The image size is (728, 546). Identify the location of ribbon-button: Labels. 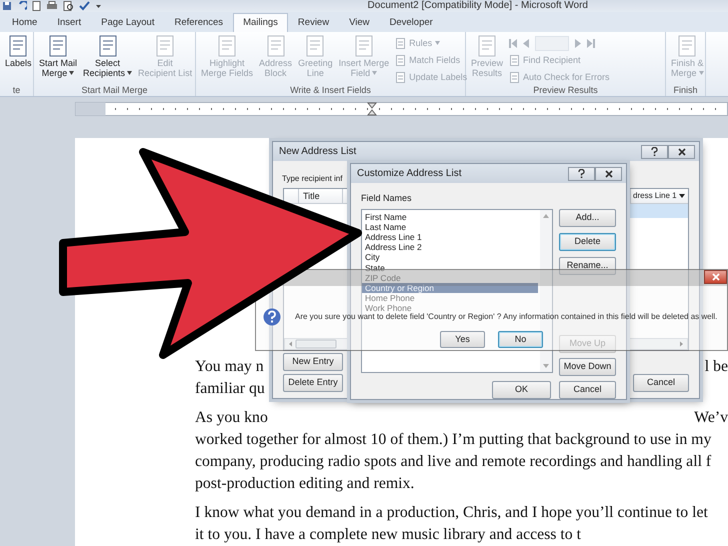
(18, 59).